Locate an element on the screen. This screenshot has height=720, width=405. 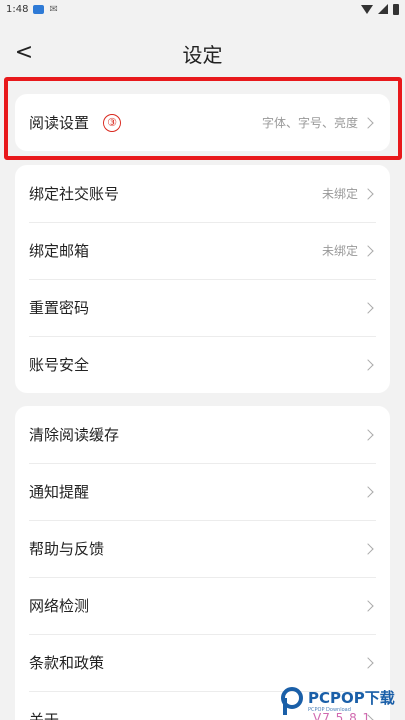
back-arrow-icon: < is located at coordinates (24, 52).